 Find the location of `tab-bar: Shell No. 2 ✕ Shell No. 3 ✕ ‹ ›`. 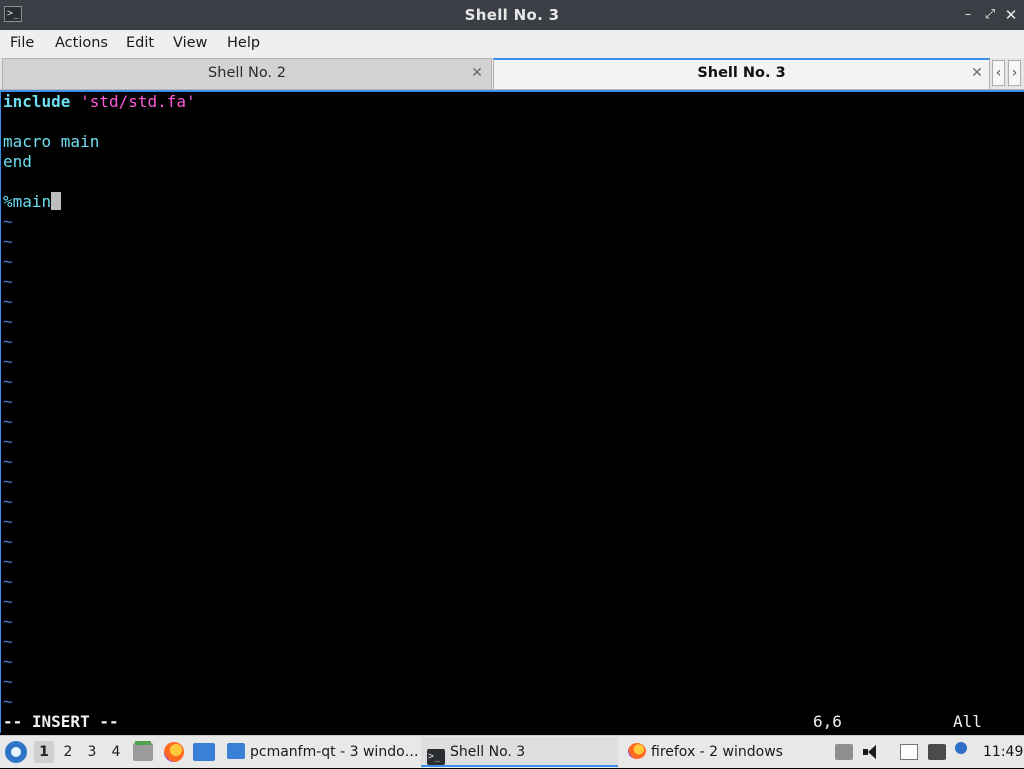

tab-bar: Shell No. 2 ✕ Shell No. 3 ✕ ‹ › is located at coordinates (512, 74).